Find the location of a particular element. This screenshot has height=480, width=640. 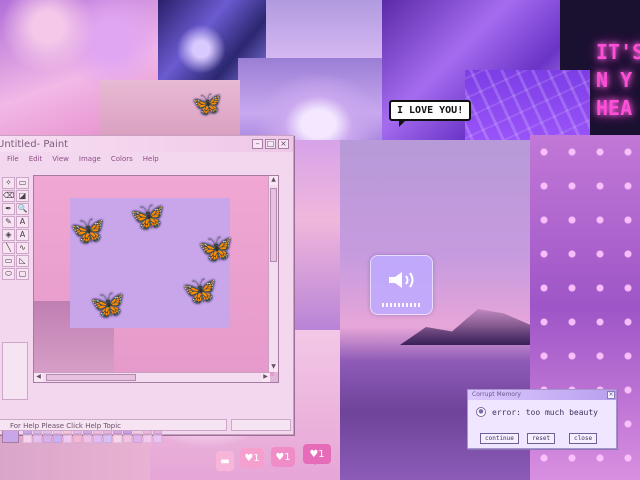

menu-image: Image is located at coordinates (90, 159).